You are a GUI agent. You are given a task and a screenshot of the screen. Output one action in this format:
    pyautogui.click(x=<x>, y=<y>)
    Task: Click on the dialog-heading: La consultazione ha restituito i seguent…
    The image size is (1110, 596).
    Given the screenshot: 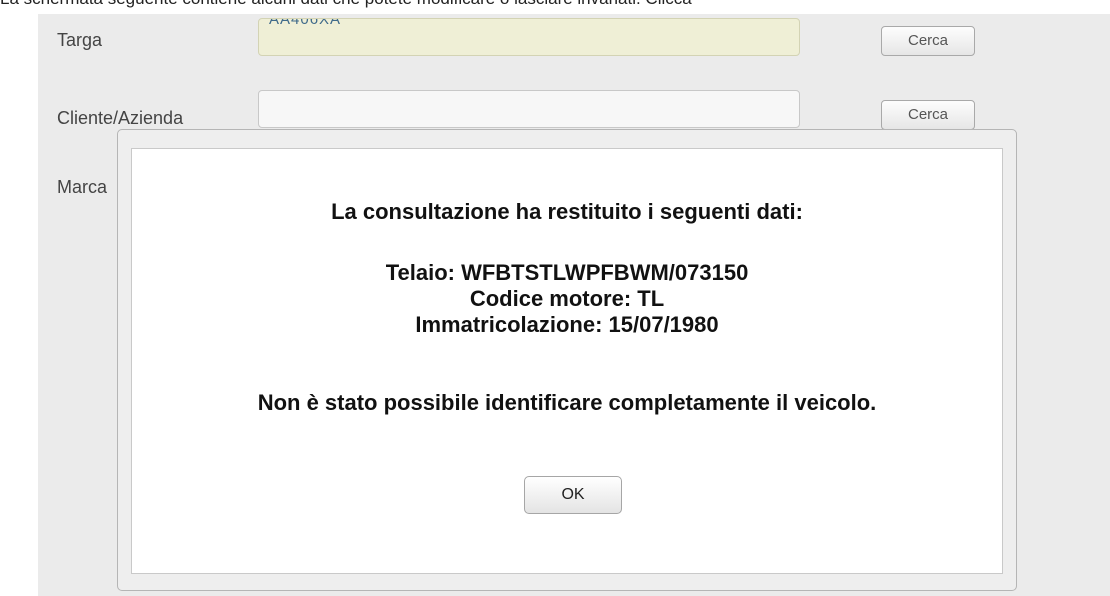 What is the action you would take?
    pyautogui.click(x=567, y=211)
    